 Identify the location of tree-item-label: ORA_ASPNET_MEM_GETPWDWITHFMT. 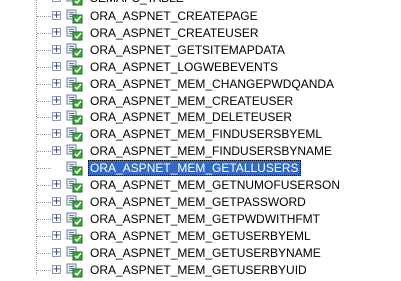
(205, 219).